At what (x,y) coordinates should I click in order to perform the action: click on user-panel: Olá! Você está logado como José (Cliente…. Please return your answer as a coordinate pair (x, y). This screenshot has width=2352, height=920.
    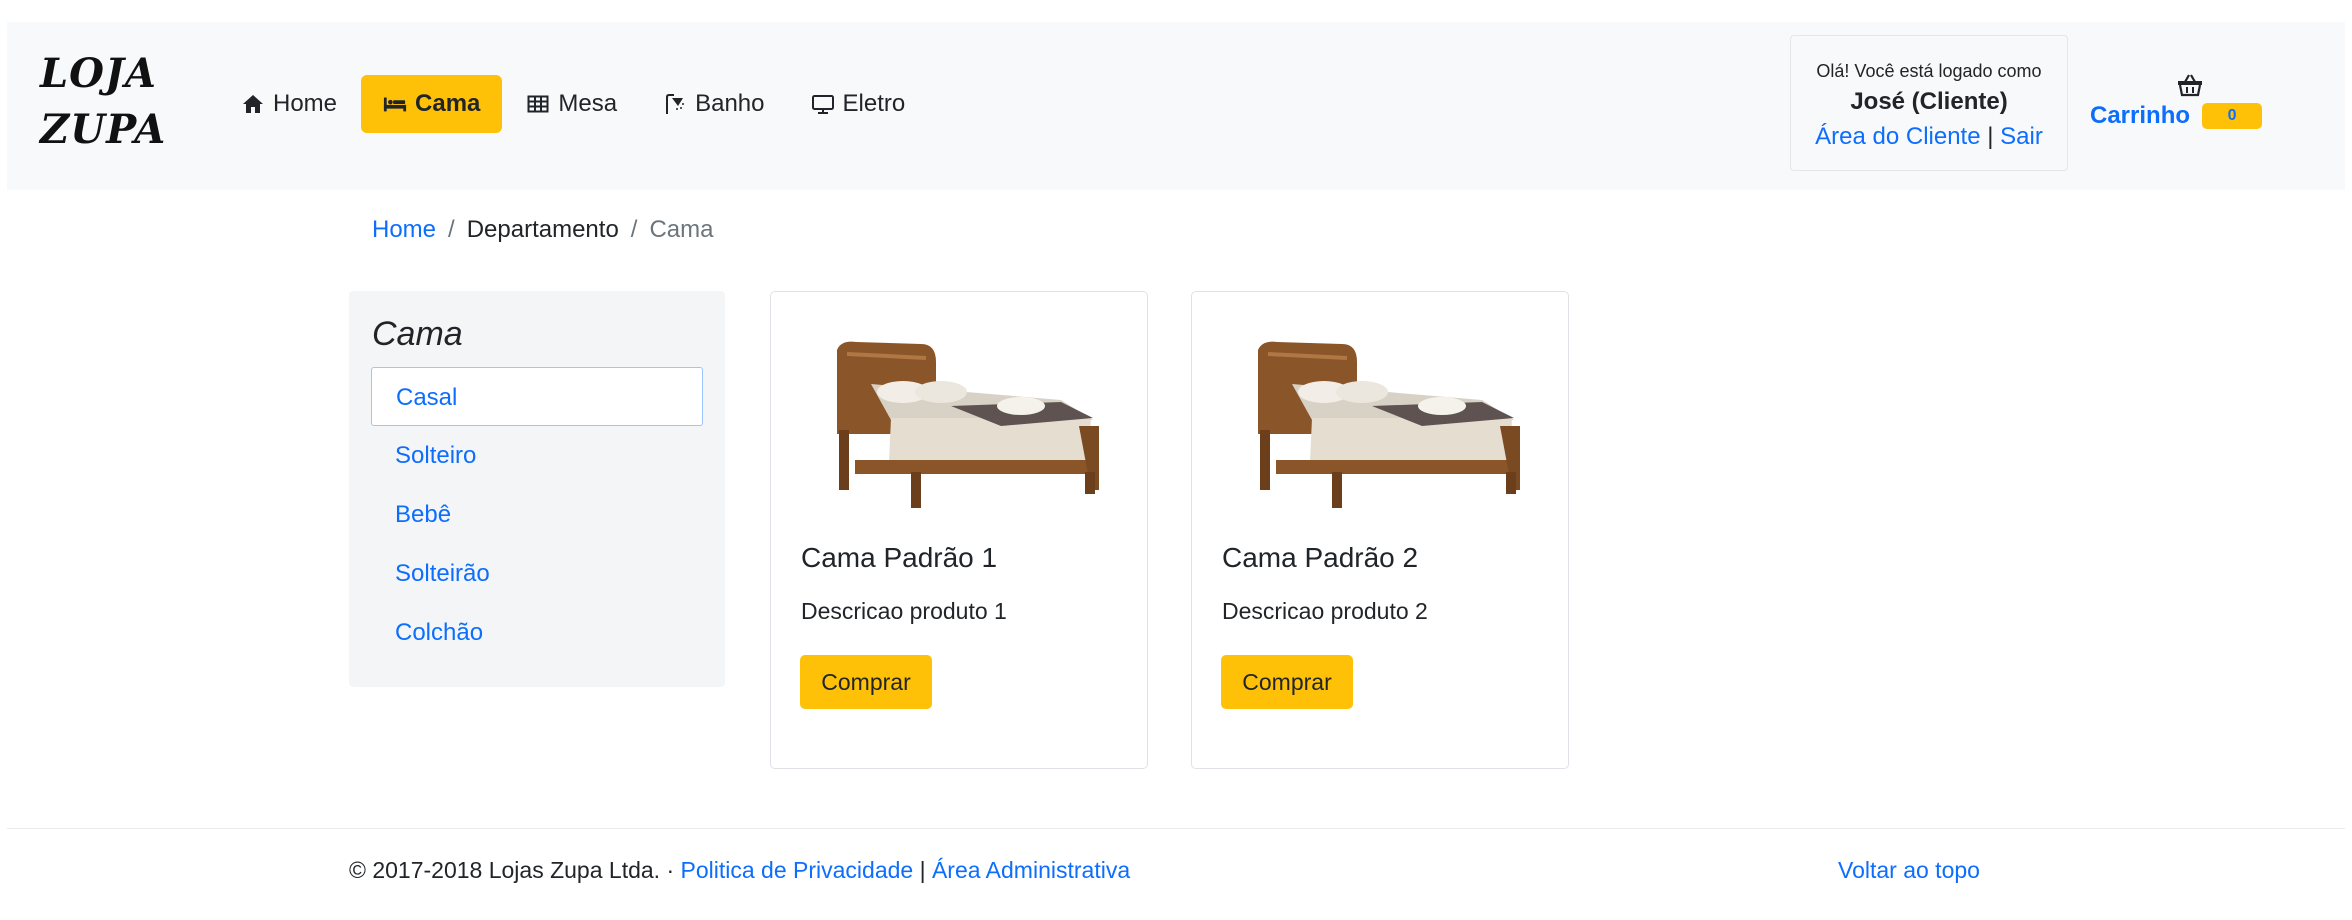
    Looking at the image, I should click on (1929, 103).